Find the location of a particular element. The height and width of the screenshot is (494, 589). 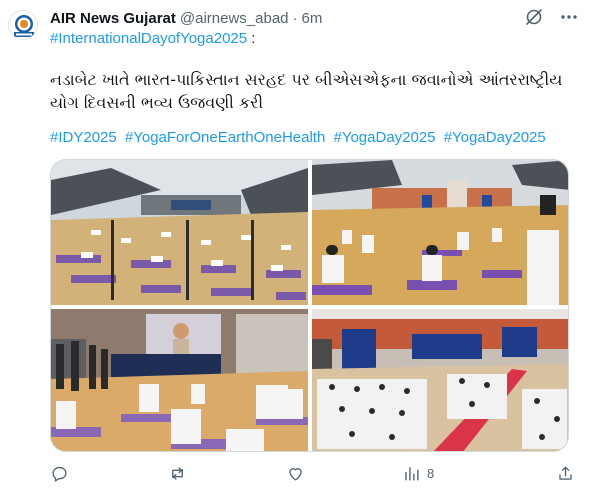

heart-icon is located at coordinates (295, 474).